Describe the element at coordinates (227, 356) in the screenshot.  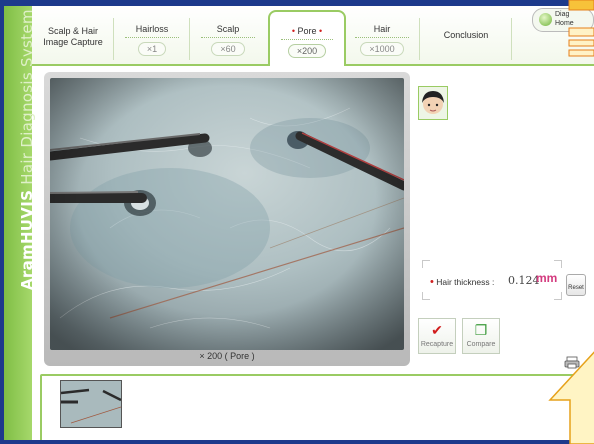
I see `image-caption: × 200 ( Pore )` at that location.